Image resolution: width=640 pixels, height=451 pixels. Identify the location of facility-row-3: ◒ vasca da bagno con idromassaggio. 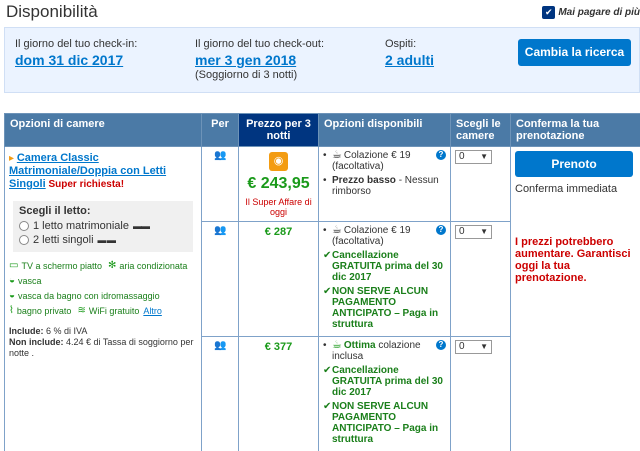
(103, 295).